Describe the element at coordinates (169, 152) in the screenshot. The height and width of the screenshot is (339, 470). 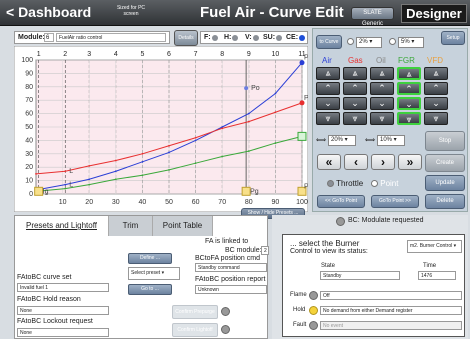
I see `series-point-air` at that location.